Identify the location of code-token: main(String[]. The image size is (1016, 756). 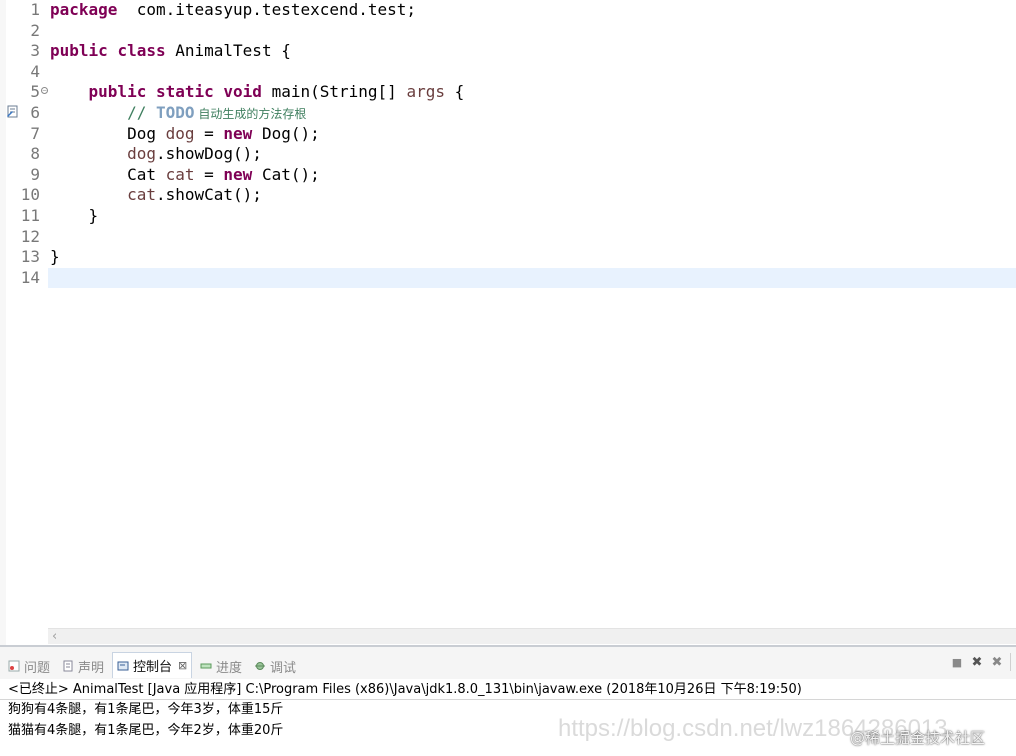
(334, 92).